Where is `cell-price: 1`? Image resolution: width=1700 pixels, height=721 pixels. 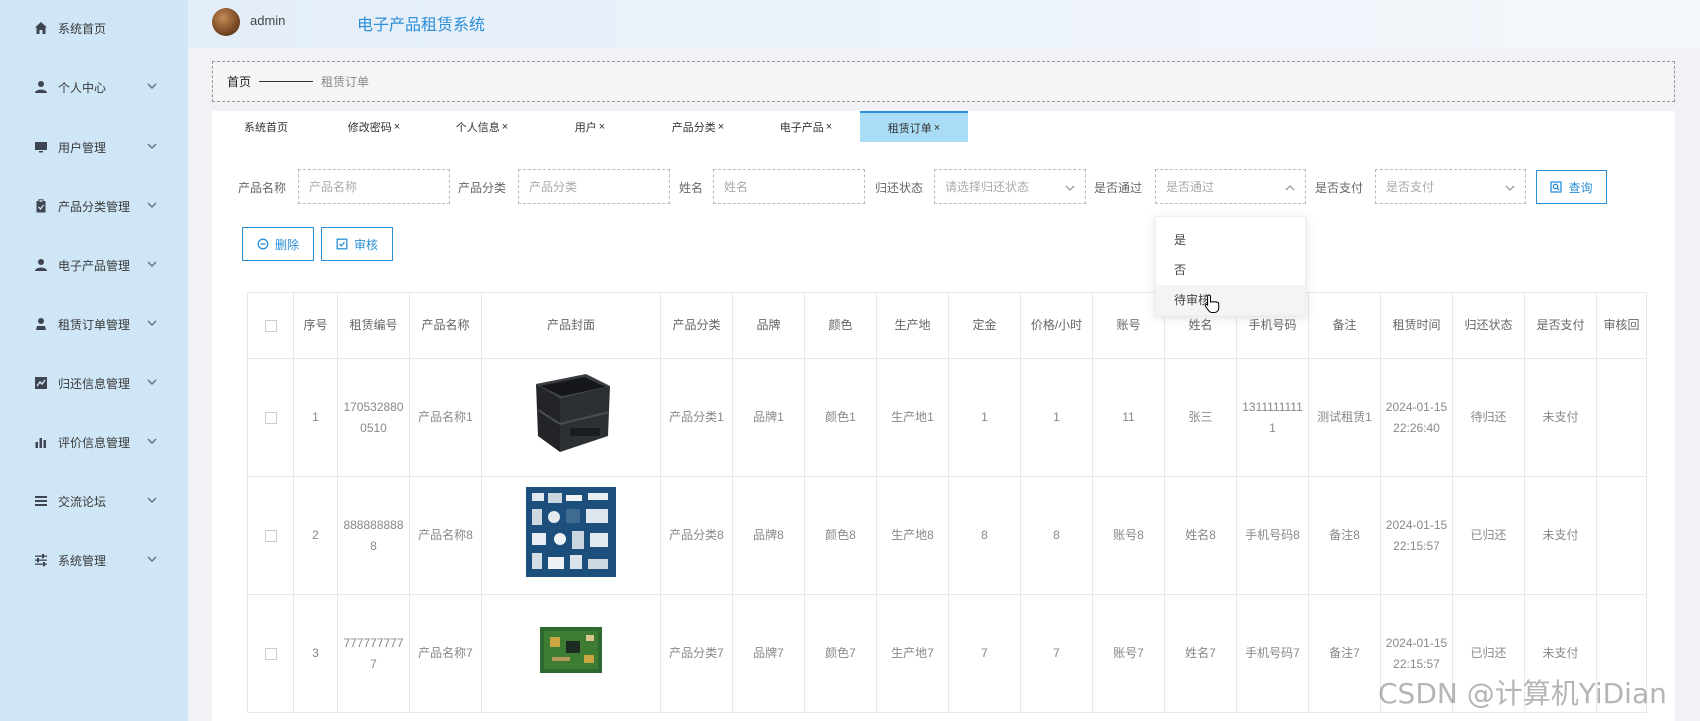
cell-price: 1 is located at coordinates (1056, 417).